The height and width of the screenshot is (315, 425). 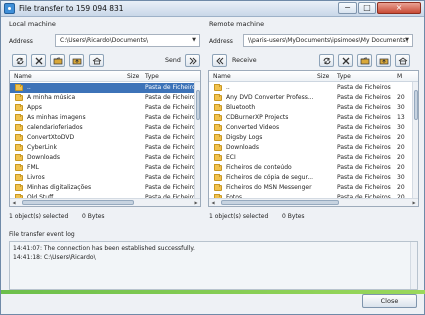 What do you see at coordinates (96, 60) in the screenshot?
I see `local-home-button` at bounding box center [96, 60].